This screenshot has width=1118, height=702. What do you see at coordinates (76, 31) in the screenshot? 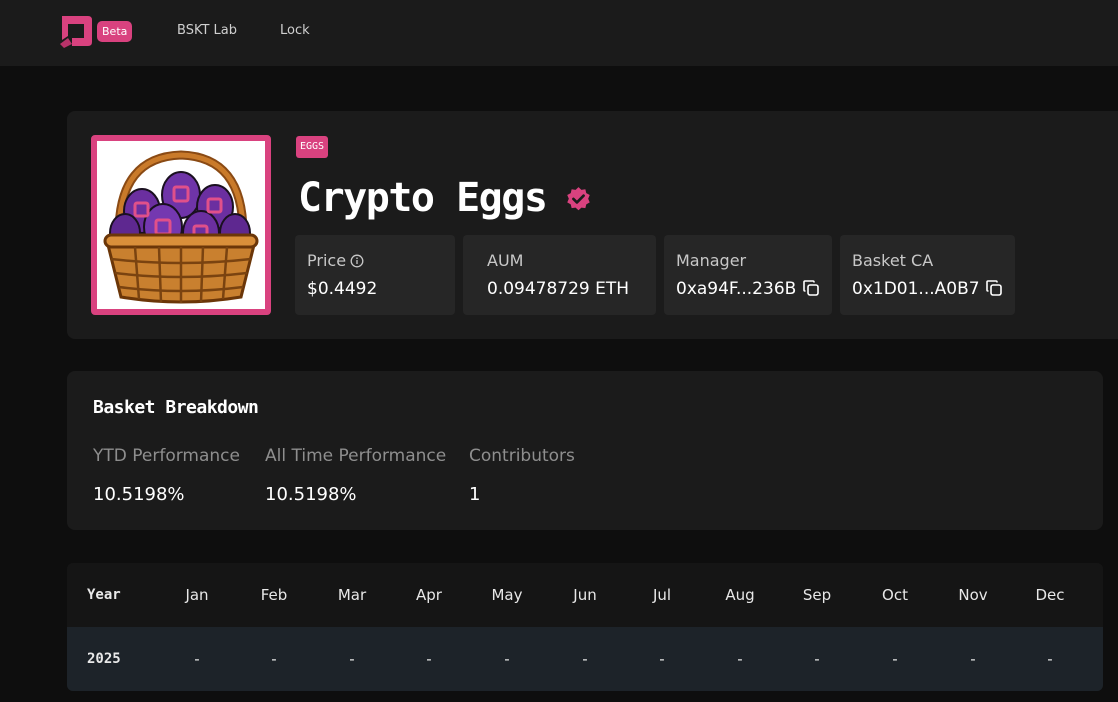
I see `bskt-logo-icon` at bounding box center [76, 31].